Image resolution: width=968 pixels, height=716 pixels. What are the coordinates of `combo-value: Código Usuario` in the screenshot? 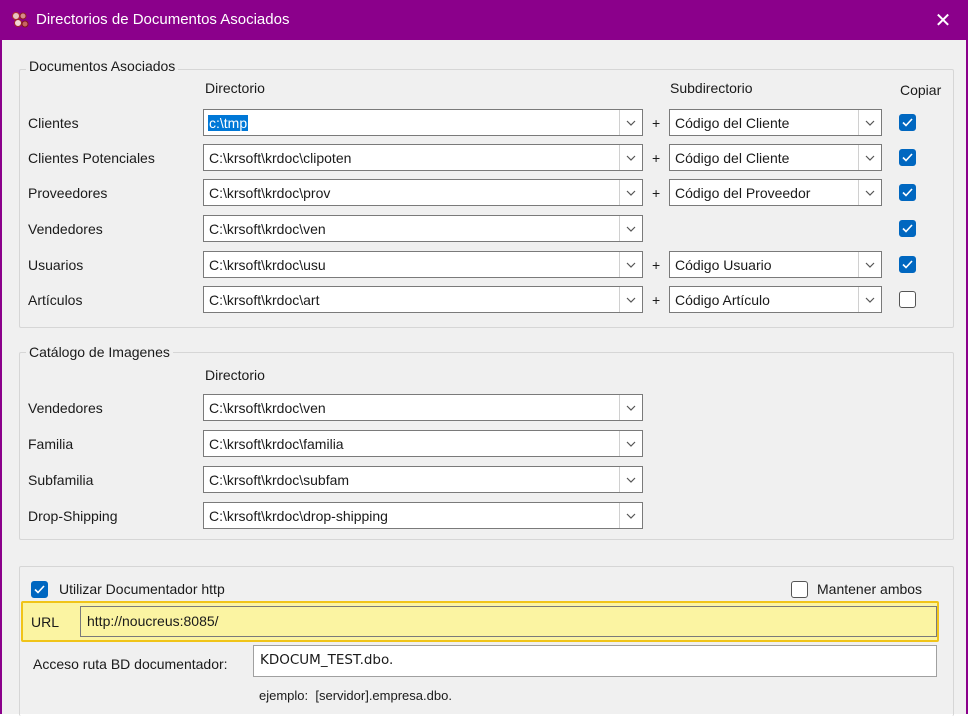 It's located at (723, 265).